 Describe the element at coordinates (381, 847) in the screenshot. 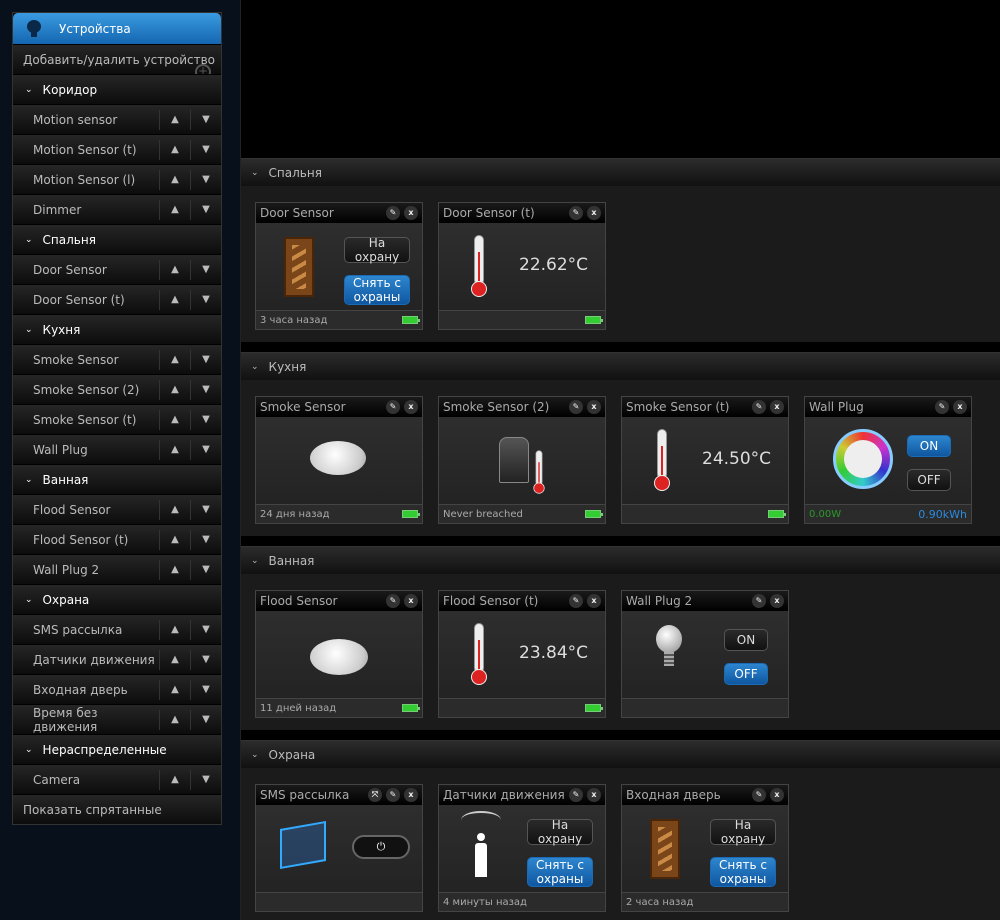

I see `power-toggle: ⏻` at that location.